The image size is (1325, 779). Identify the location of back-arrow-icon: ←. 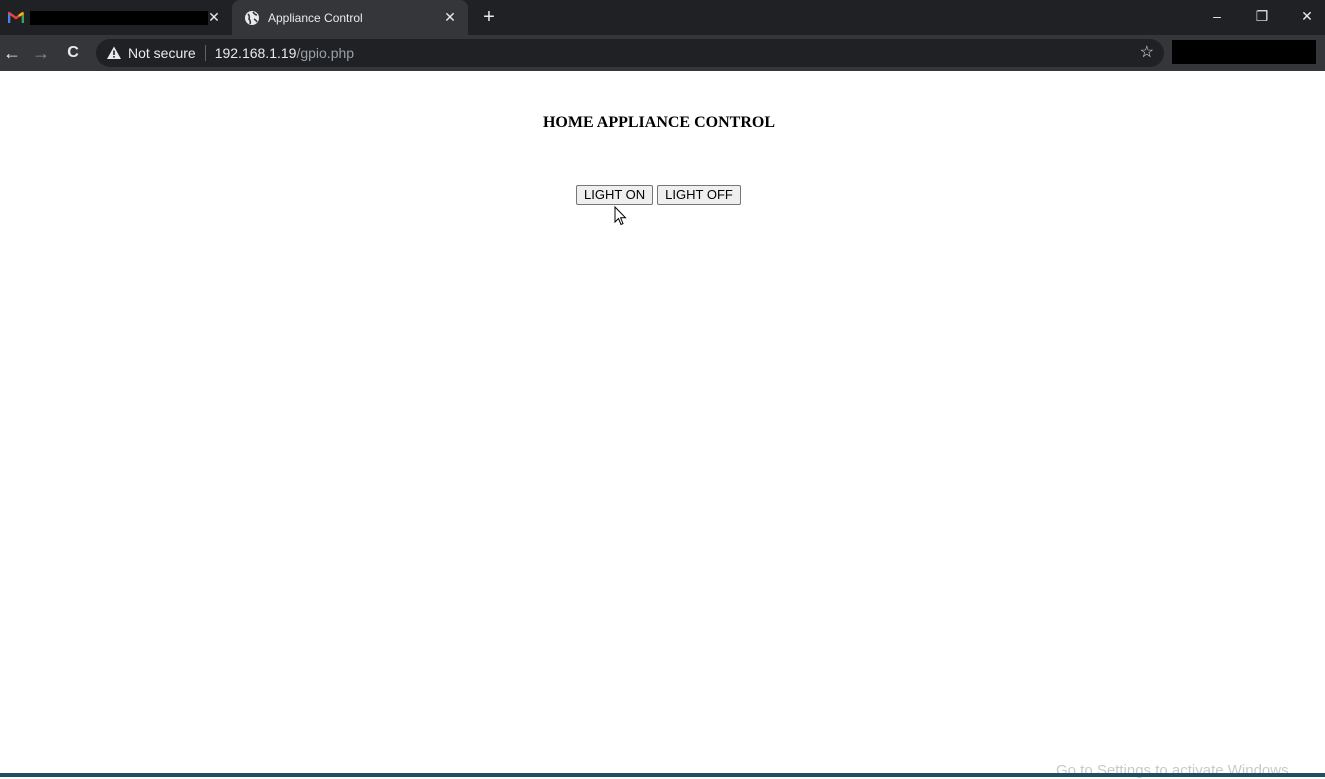
(12, 53).